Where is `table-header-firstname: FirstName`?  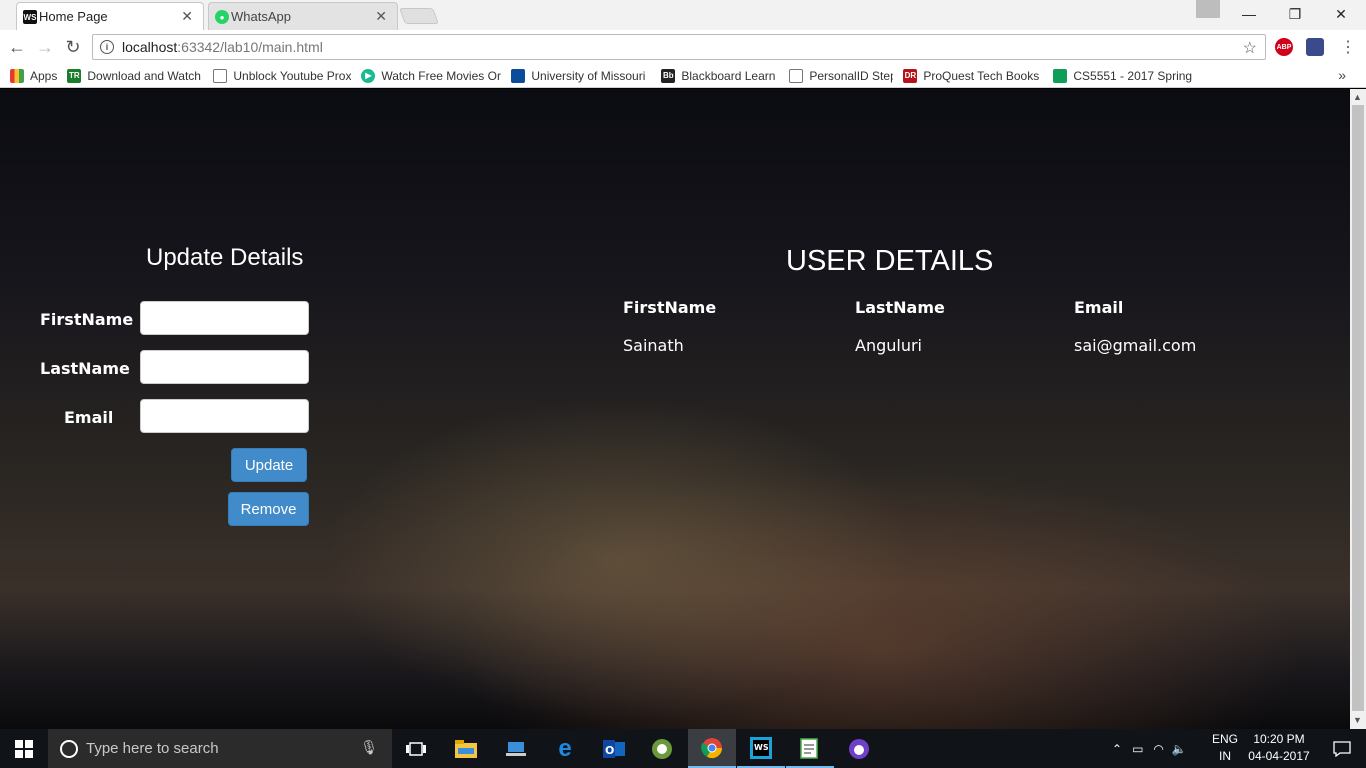 table-header-firstname: FirstName is located at coordinates (670, 307).